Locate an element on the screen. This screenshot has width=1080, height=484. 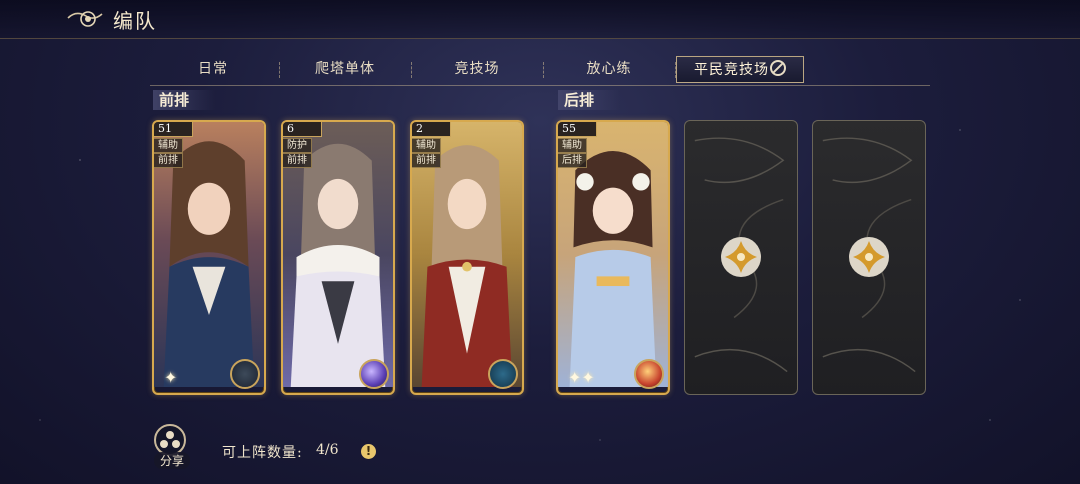
share-label: 分享 is located at coordinates (172, 460).